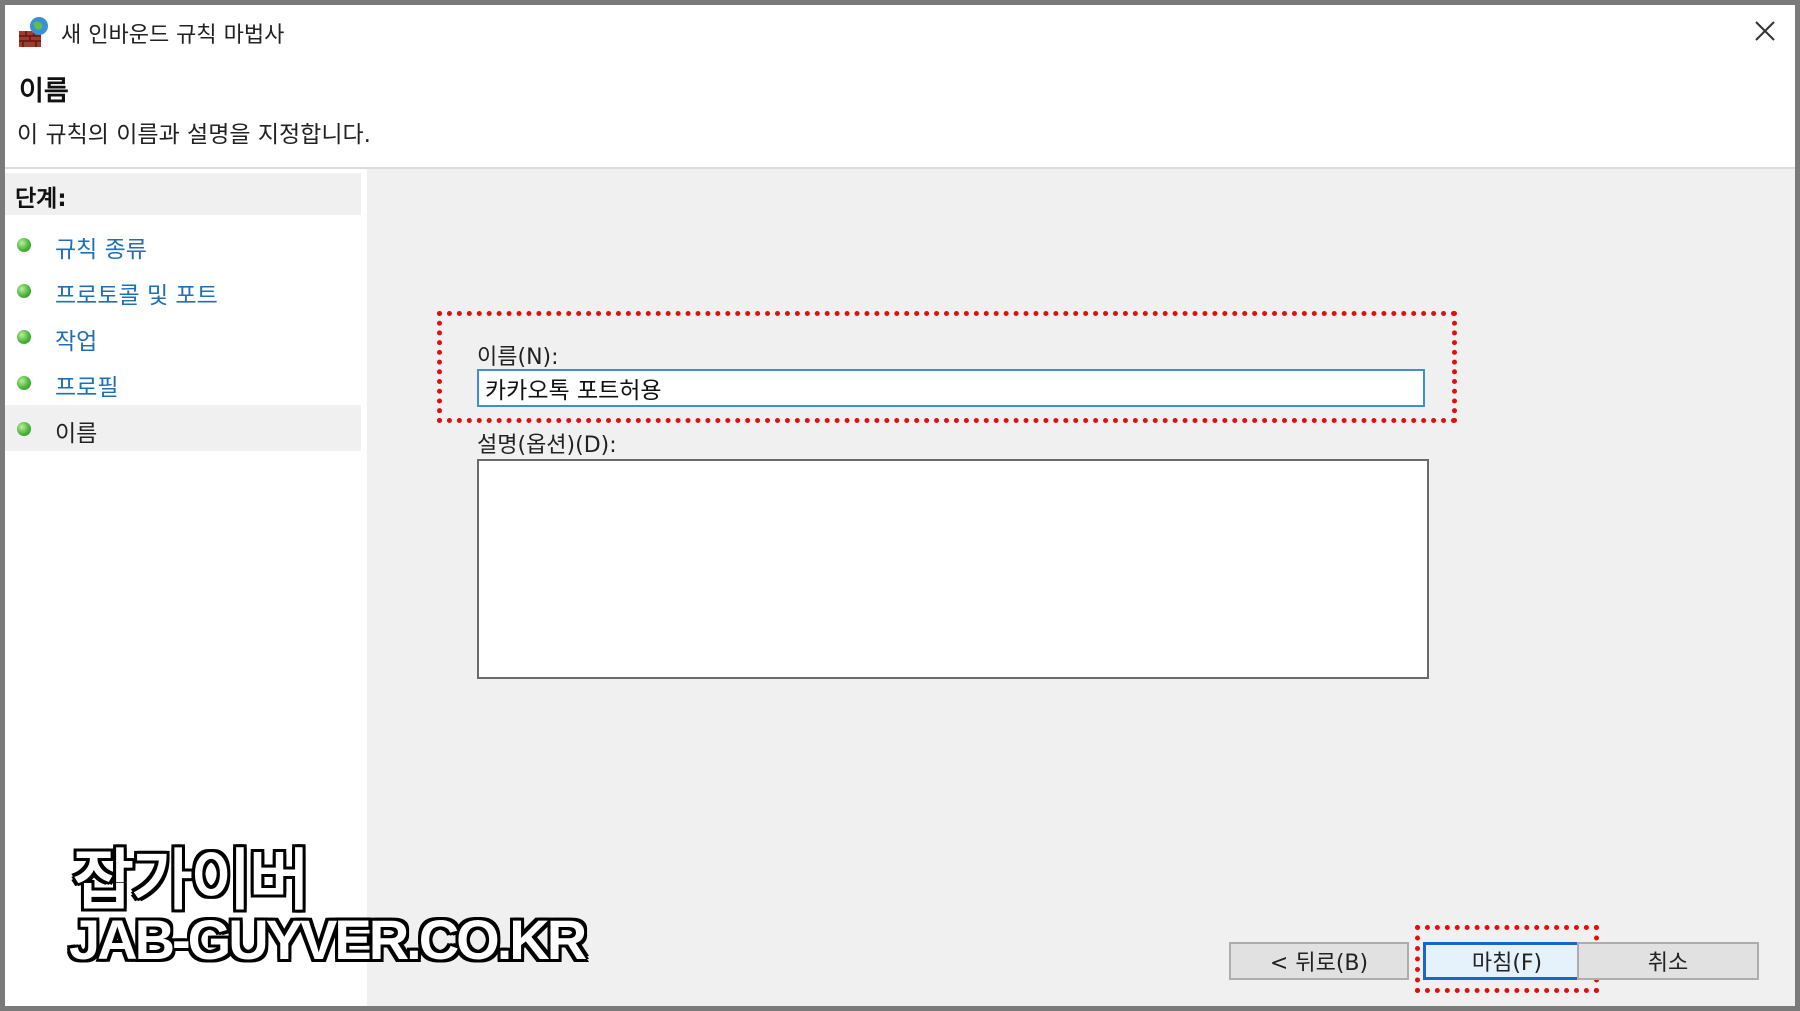 The image size is (1800, 1011). I want to click on step-profile: 프로필, so click(183, 382).